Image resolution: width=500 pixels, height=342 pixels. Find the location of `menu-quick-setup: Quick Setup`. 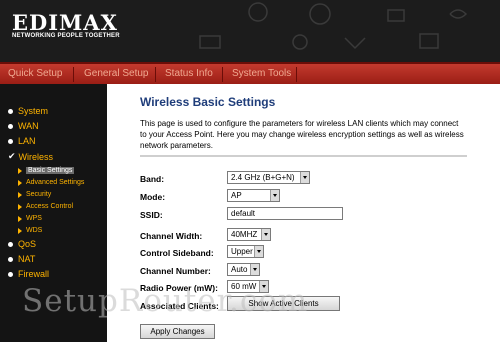

menu-quick-setup: Quick Setup is located at coordinates (35, 73).